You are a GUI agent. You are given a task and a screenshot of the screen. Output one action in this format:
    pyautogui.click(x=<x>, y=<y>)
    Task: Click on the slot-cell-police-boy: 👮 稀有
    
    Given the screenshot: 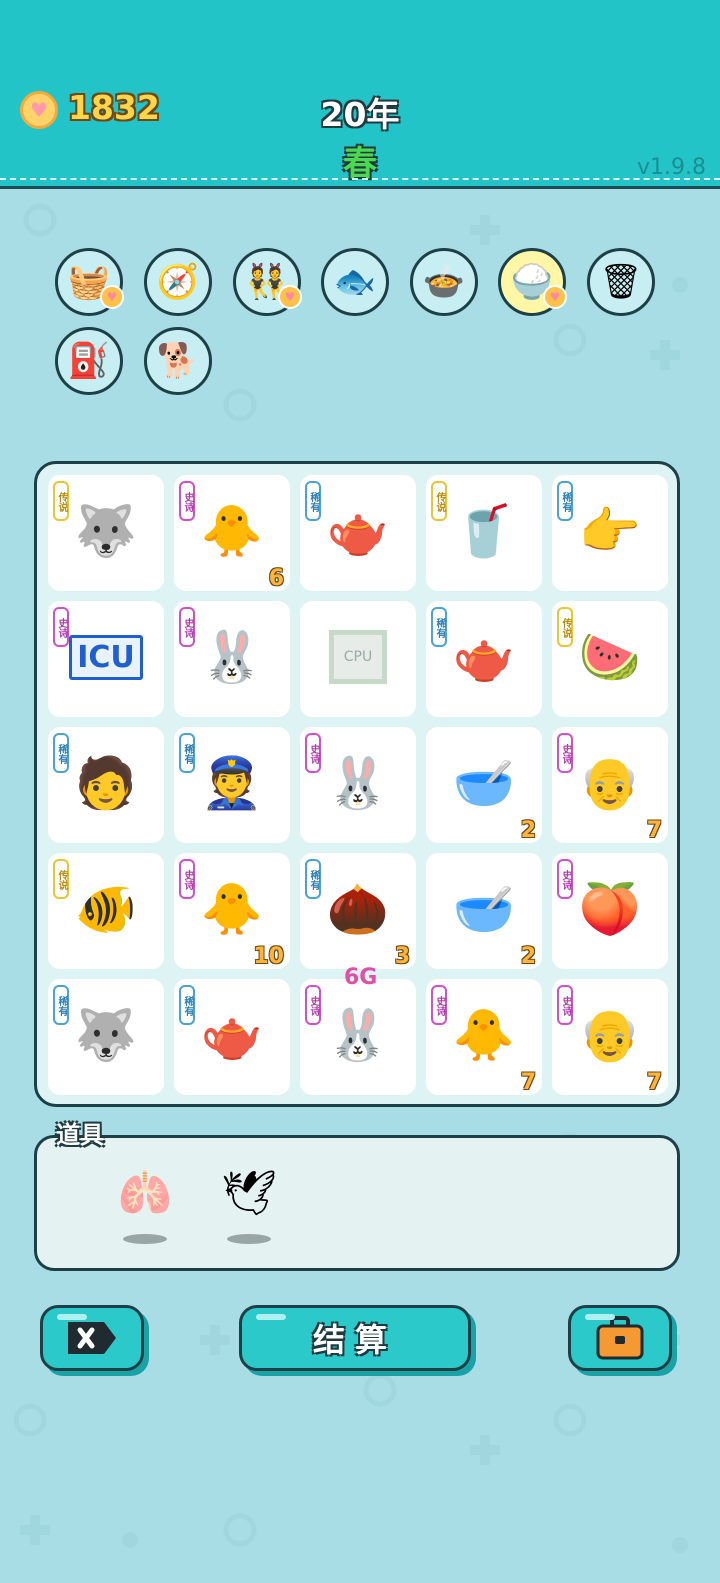 What is the action you would take?
    pyautogui.click(x=232, y=785)
    